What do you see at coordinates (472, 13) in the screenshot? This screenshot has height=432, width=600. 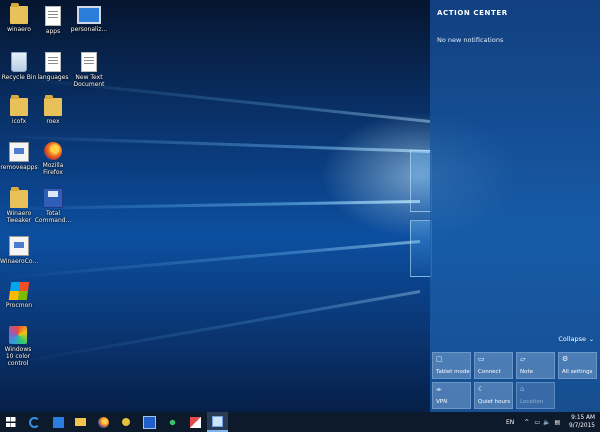 I see `action-center-title: ACTION CENTER` at bounding box center [472, 13].